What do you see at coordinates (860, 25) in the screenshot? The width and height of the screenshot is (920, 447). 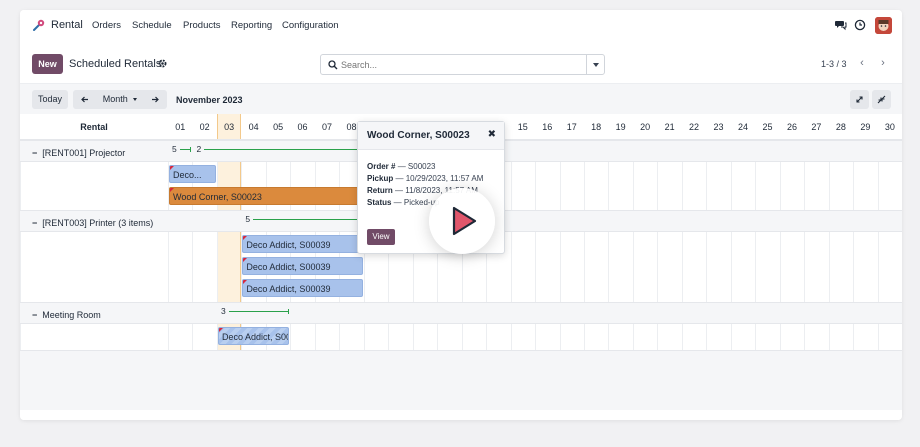 I see `clock-icon` at bounding box center [860, 25].